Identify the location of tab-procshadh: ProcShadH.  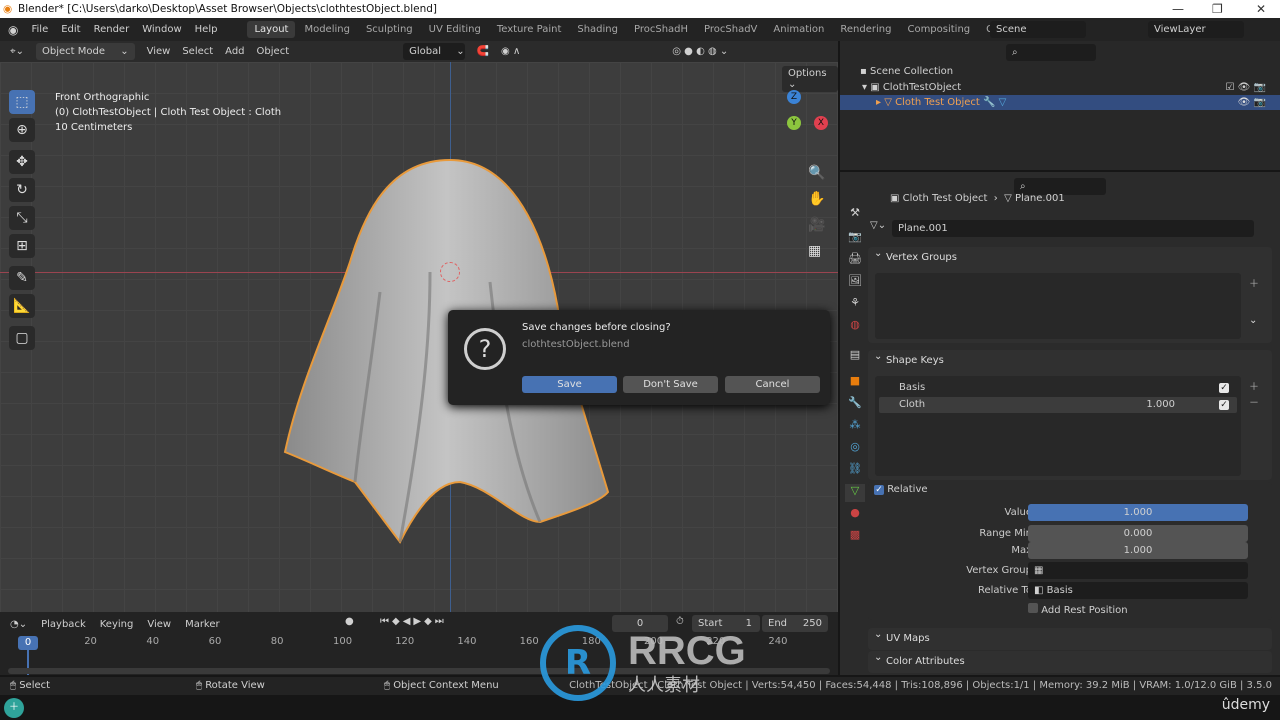
(661, 29).